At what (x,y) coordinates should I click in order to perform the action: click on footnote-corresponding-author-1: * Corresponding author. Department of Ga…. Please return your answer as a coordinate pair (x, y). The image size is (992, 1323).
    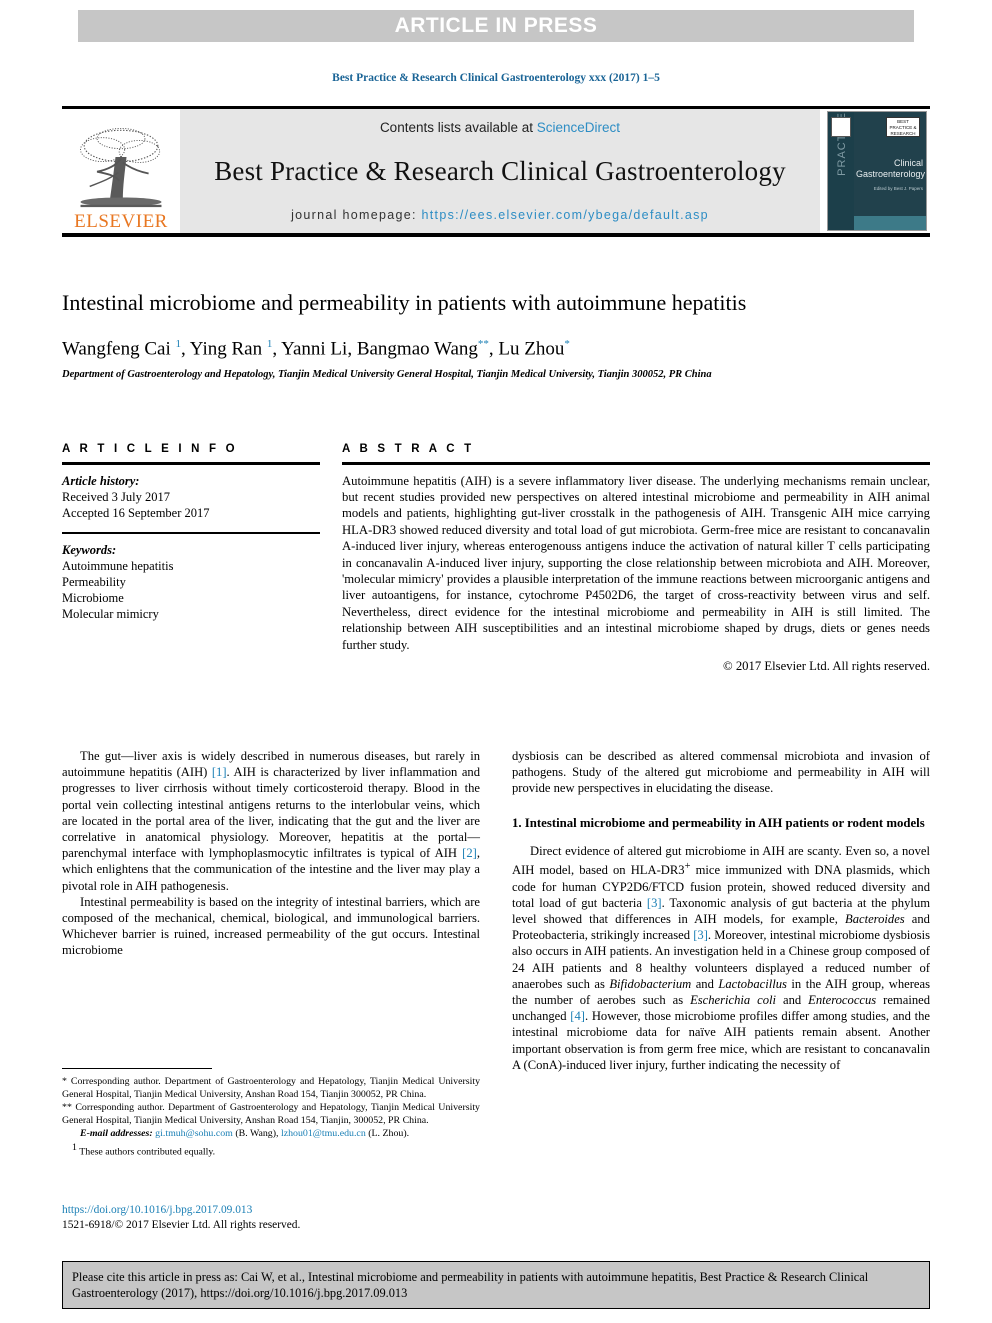
    Looking at the image, I should click on (271, 1088).